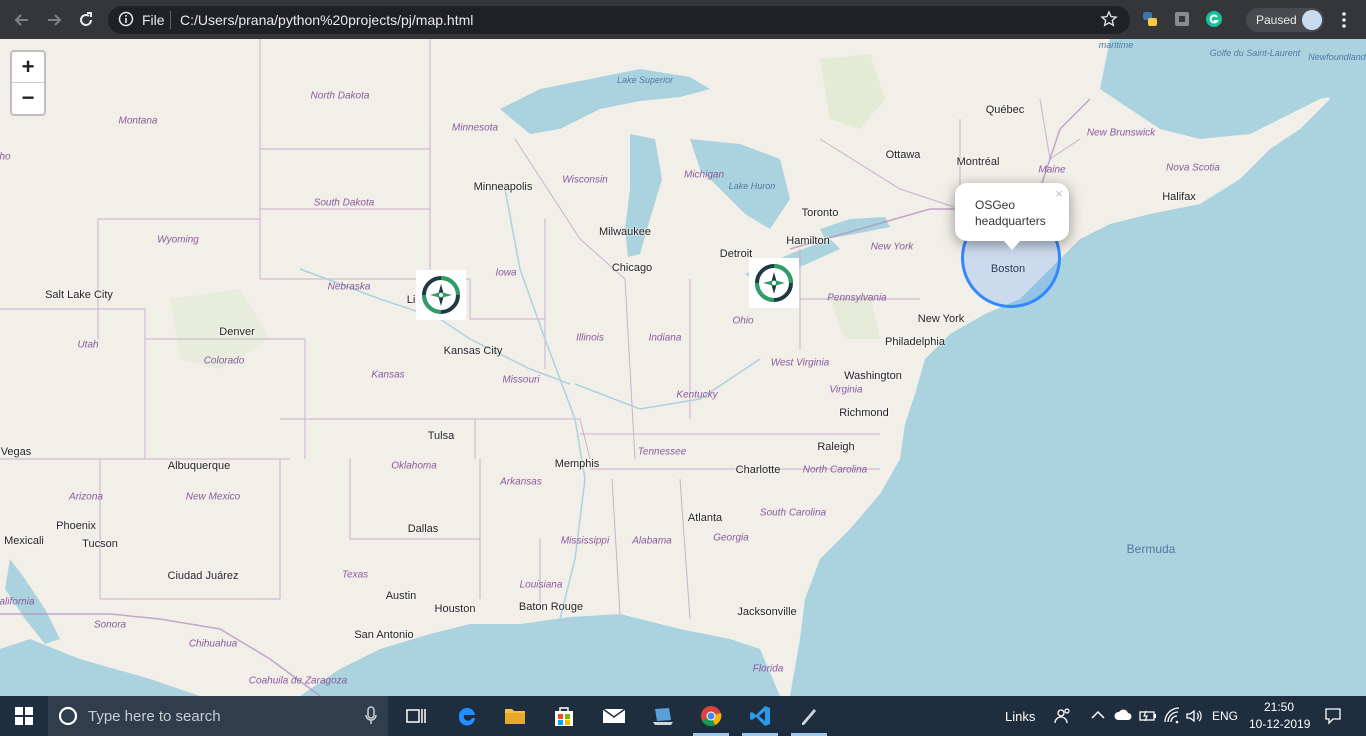 This screenshot has width=1366, height=736. I want to click on store-button, so click(564, 716).